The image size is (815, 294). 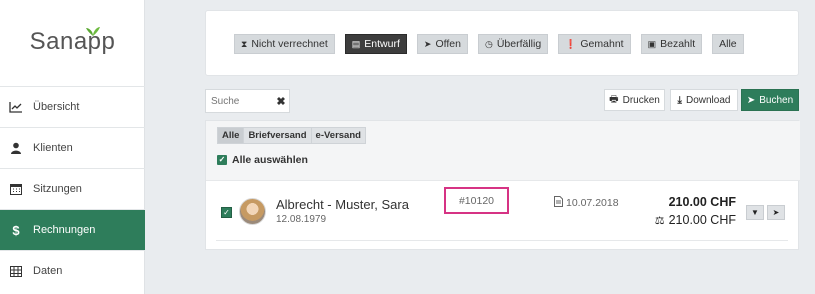 What do you see at coordinates (502, 240) in the screenshot?
I see `row-divider` at bounding box center [502, 240].